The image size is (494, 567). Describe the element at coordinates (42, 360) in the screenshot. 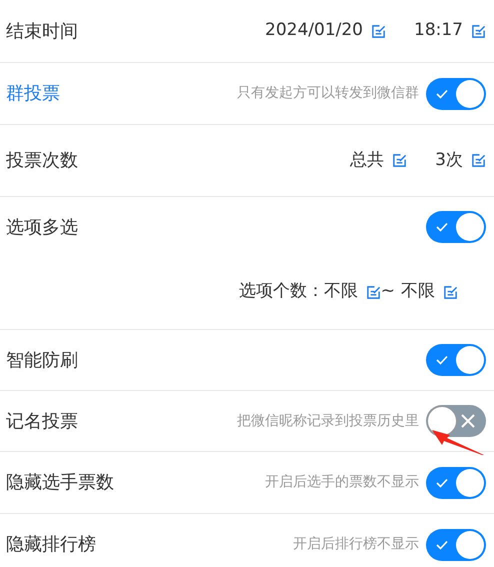

I see `setting-label: 智能防刷` at that location.